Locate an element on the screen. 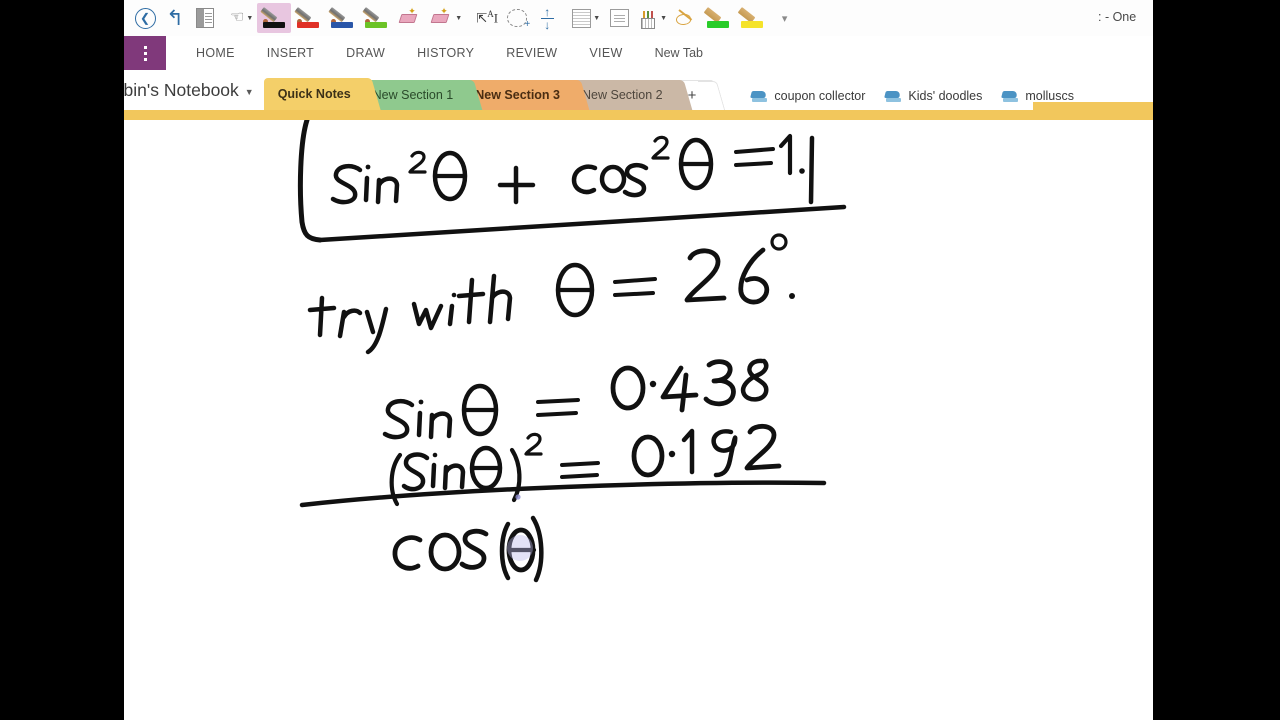  shapes-icon is located at coordinates (686, 18).